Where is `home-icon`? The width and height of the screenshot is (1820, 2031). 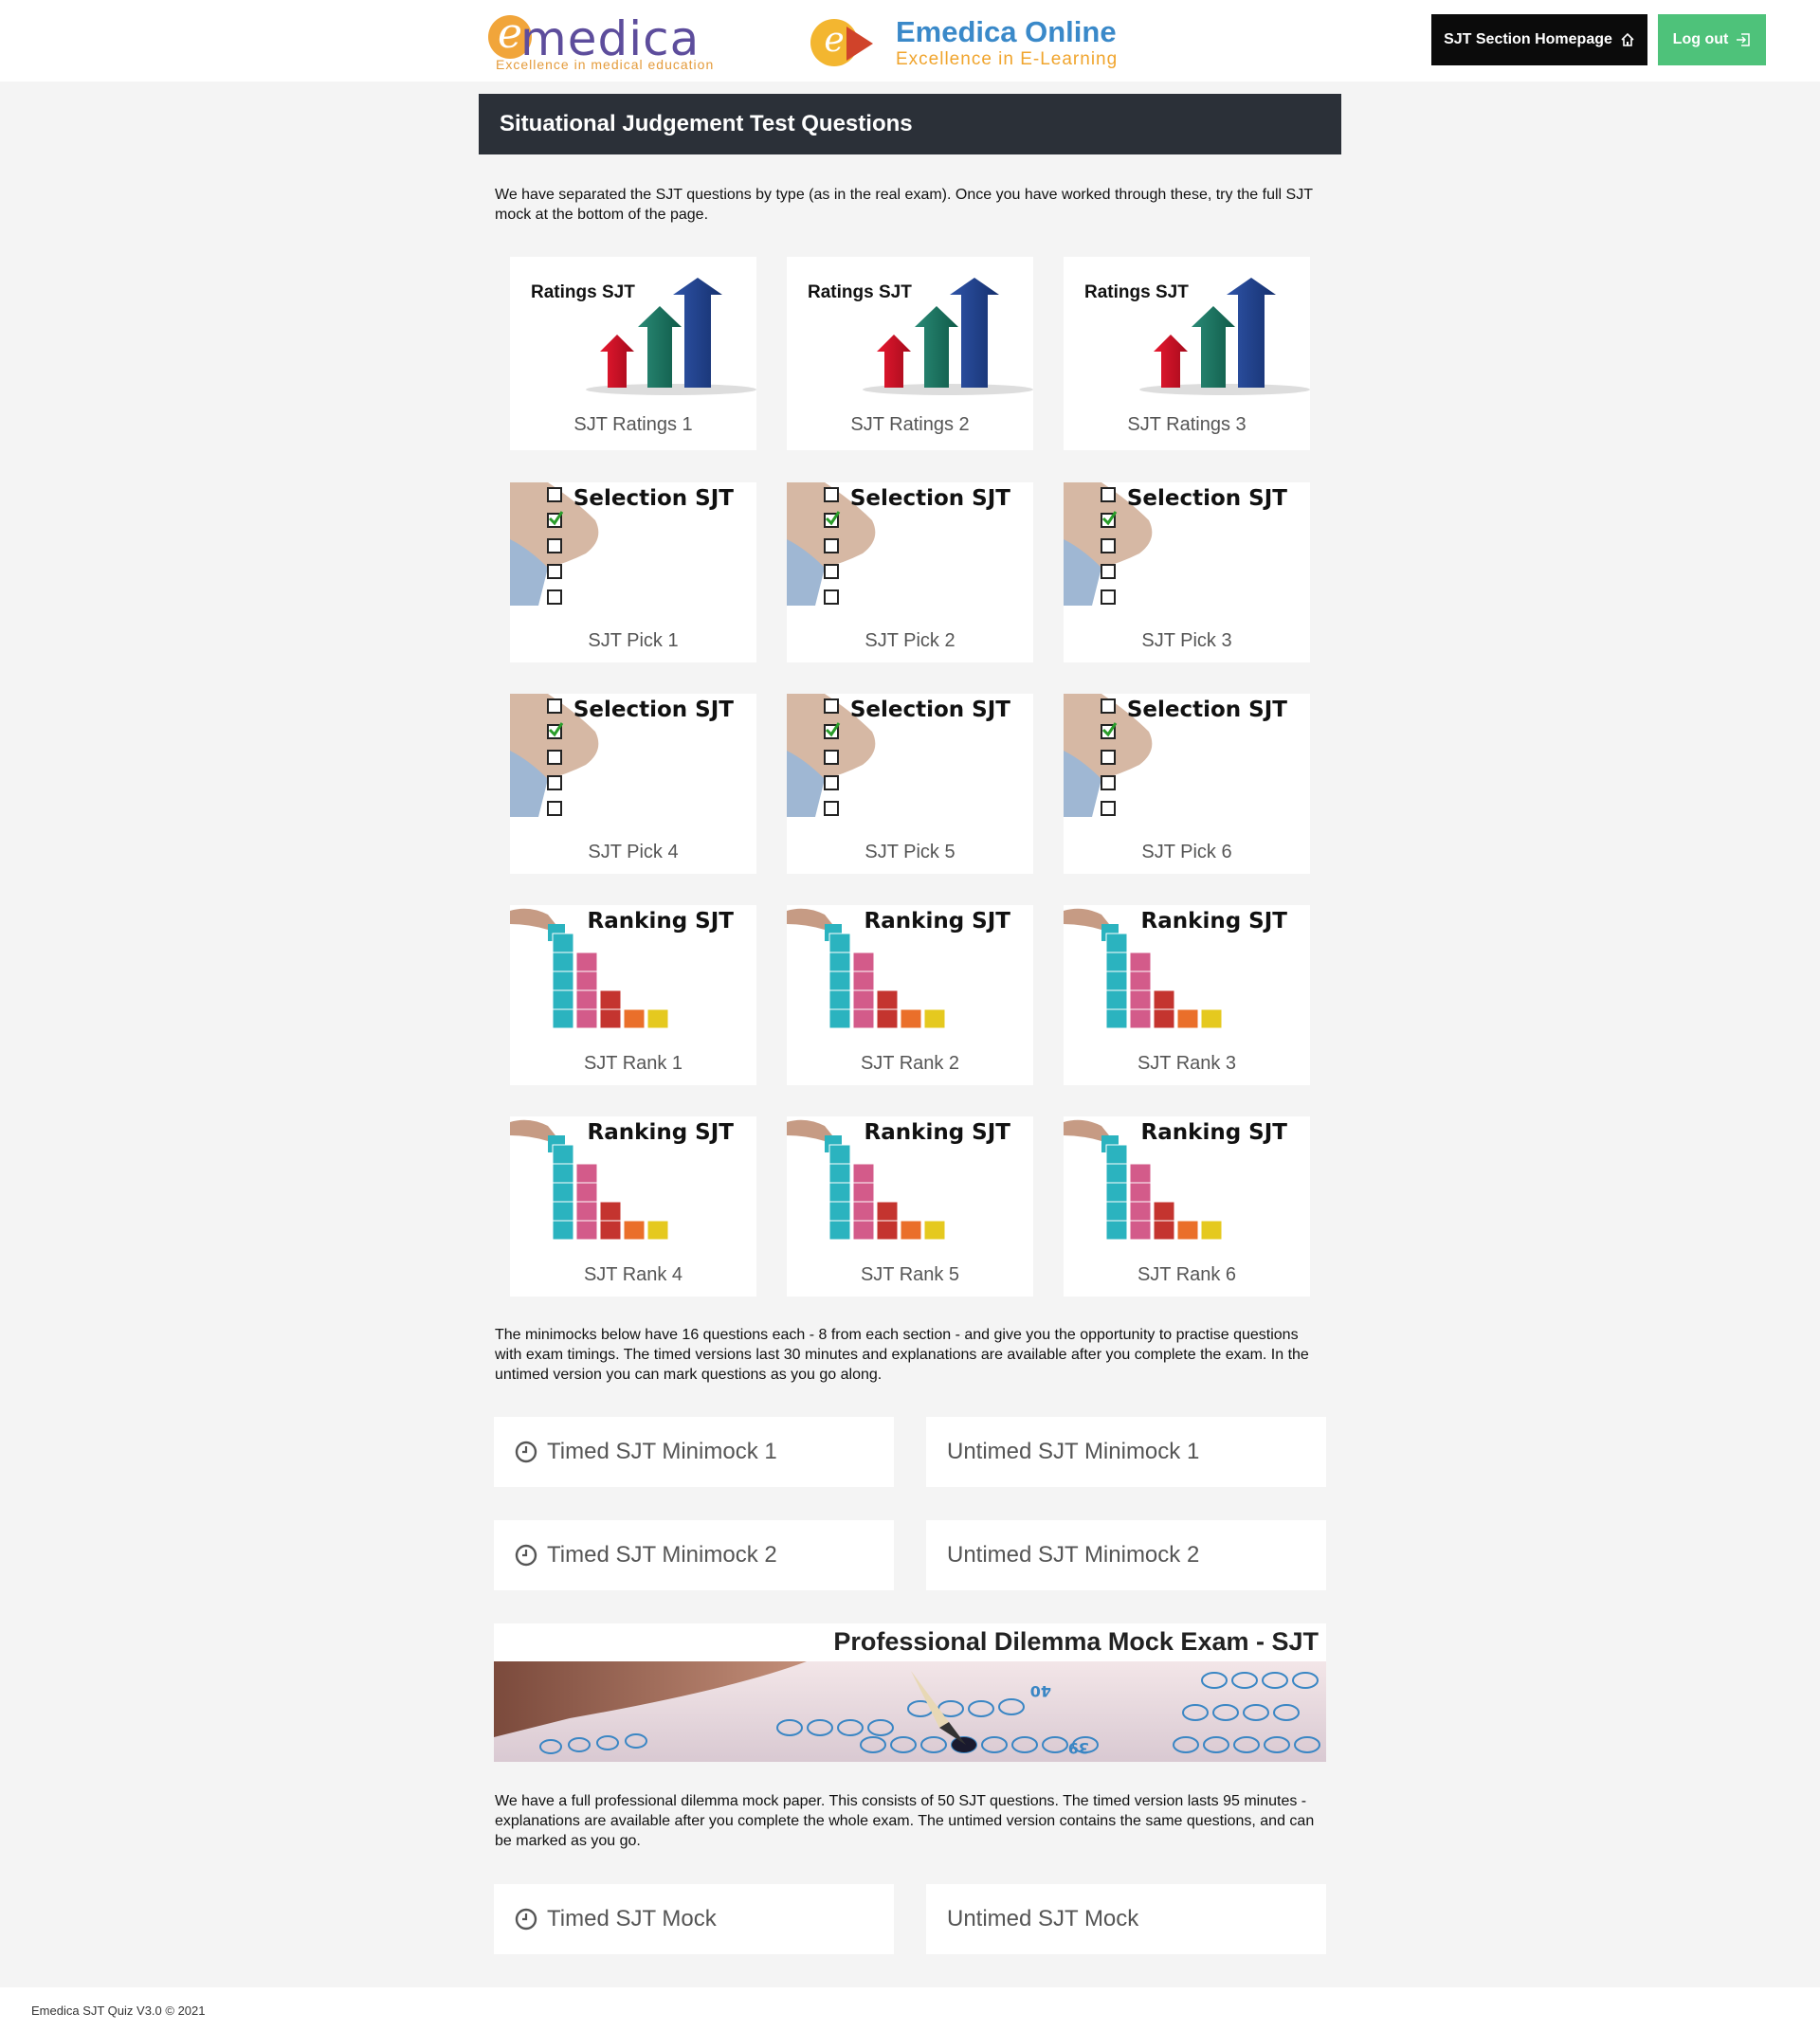 home-icon is located at coordinates (1627, 39).